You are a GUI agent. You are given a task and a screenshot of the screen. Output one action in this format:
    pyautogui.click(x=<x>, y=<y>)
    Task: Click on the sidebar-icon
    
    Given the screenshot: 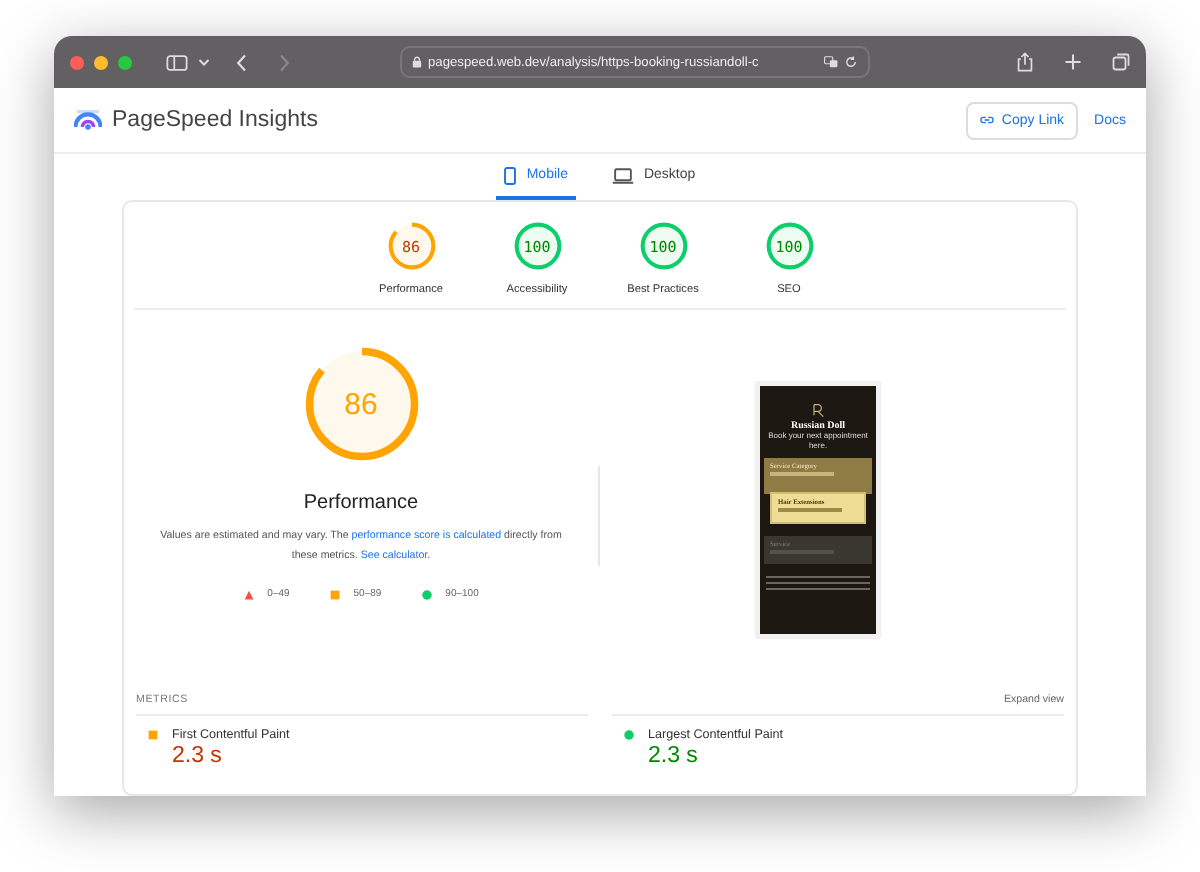 What is the action you would take?
    pyautogui.click(x=177, y=62)
    